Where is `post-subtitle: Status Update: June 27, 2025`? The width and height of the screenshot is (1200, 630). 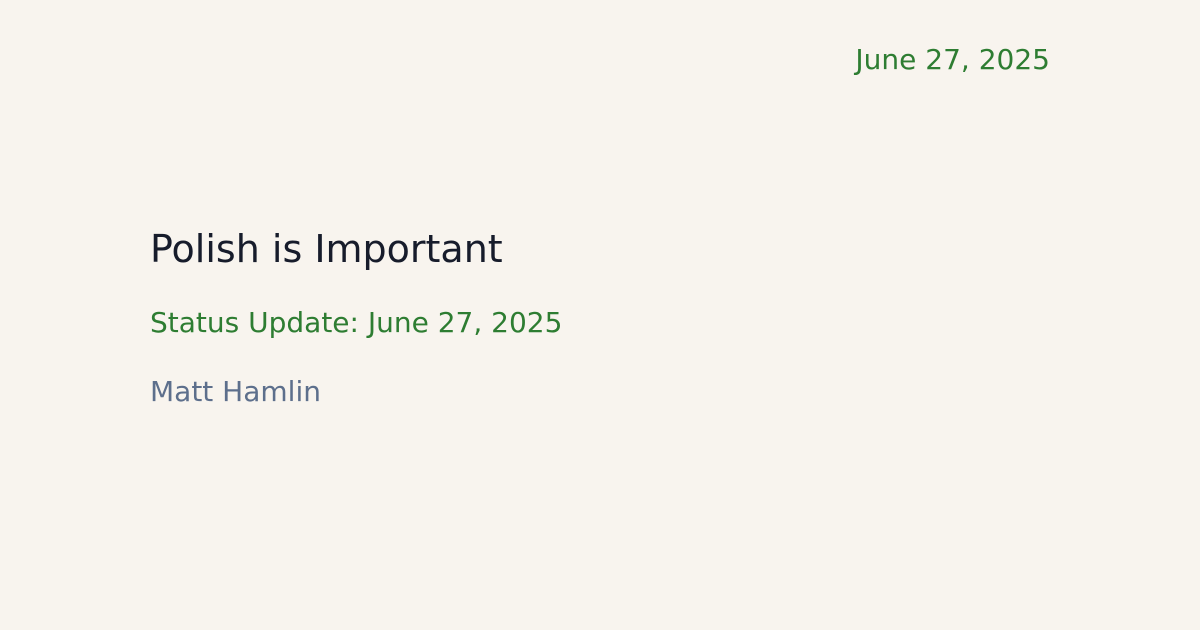 post-subtitle: Status Update: June 27, 2025 is located at coordinates (356, 322).